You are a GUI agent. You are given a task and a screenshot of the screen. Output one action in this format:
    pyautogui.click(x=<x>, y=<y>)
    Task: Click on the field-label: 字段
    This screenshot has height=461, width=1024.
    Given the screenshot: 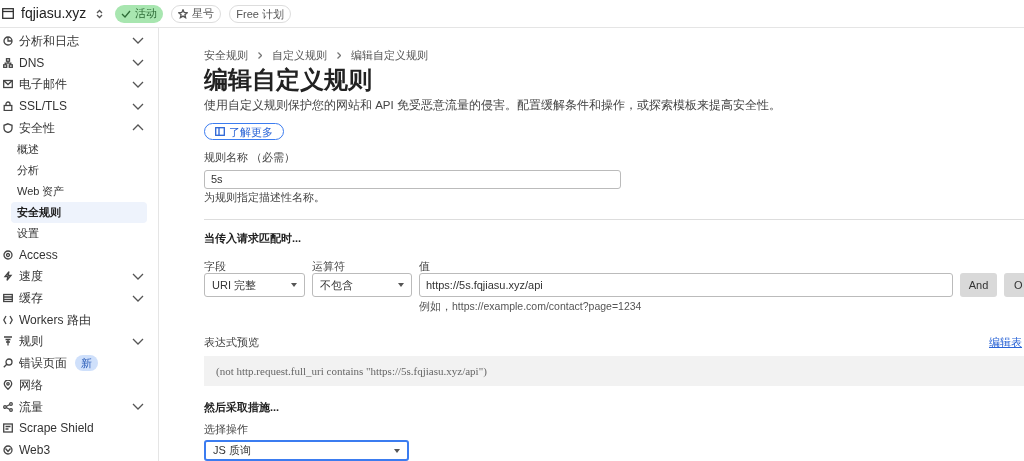 What is the action you would take?
    pyautogui.click(x=215, y=266)
    